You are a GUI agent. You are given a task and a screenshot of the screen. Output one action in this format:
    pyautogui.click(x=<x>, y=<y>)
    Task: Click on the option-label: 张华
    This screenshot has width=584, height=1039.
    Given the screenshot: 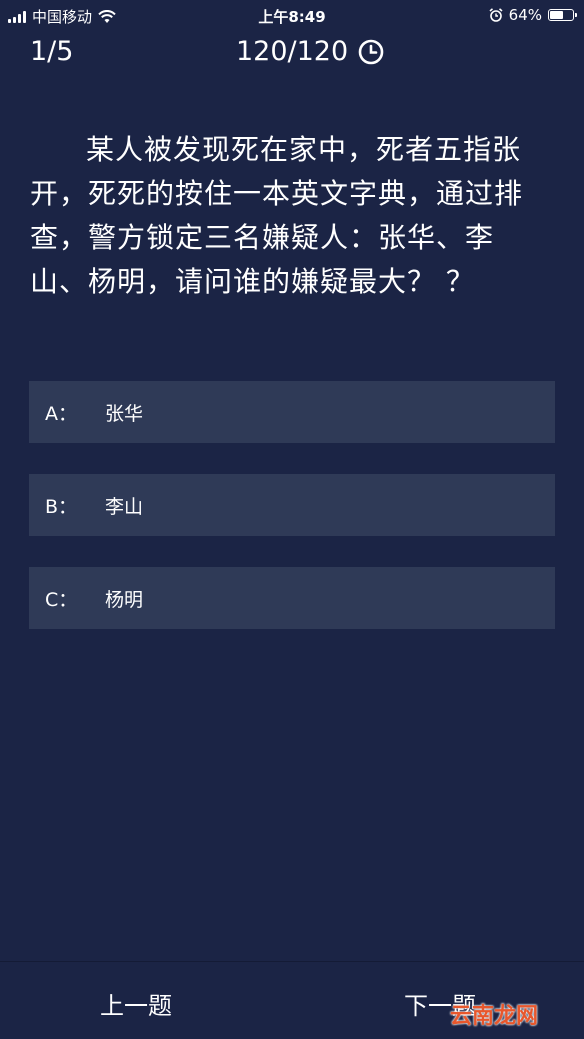 What is the action you would take?
    pyautogui.click(x=124, y=413)
    